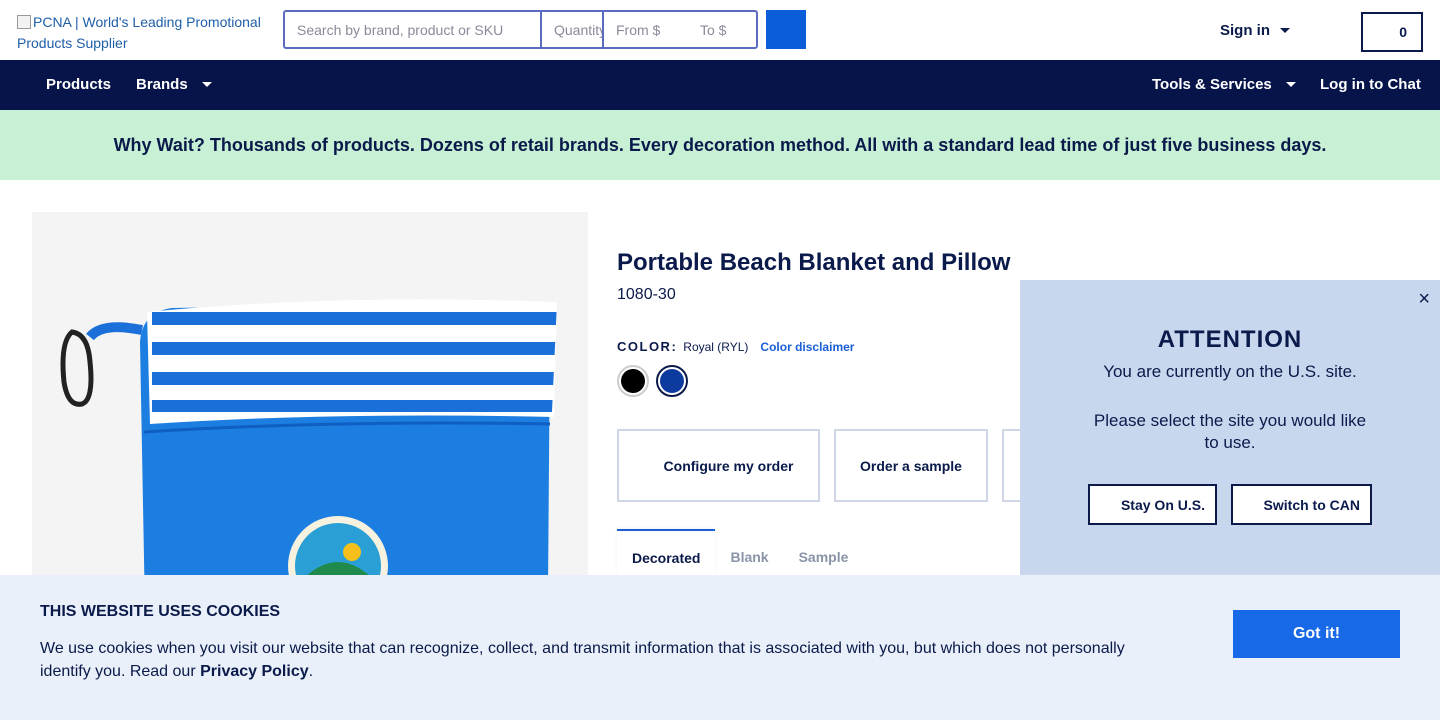 The image size is (1440, 720). What do you see at coordinates (254, 671) in the screenshot?
I see `privacy-policy-link: Privacy Policy` at bounding box center [254, 671].